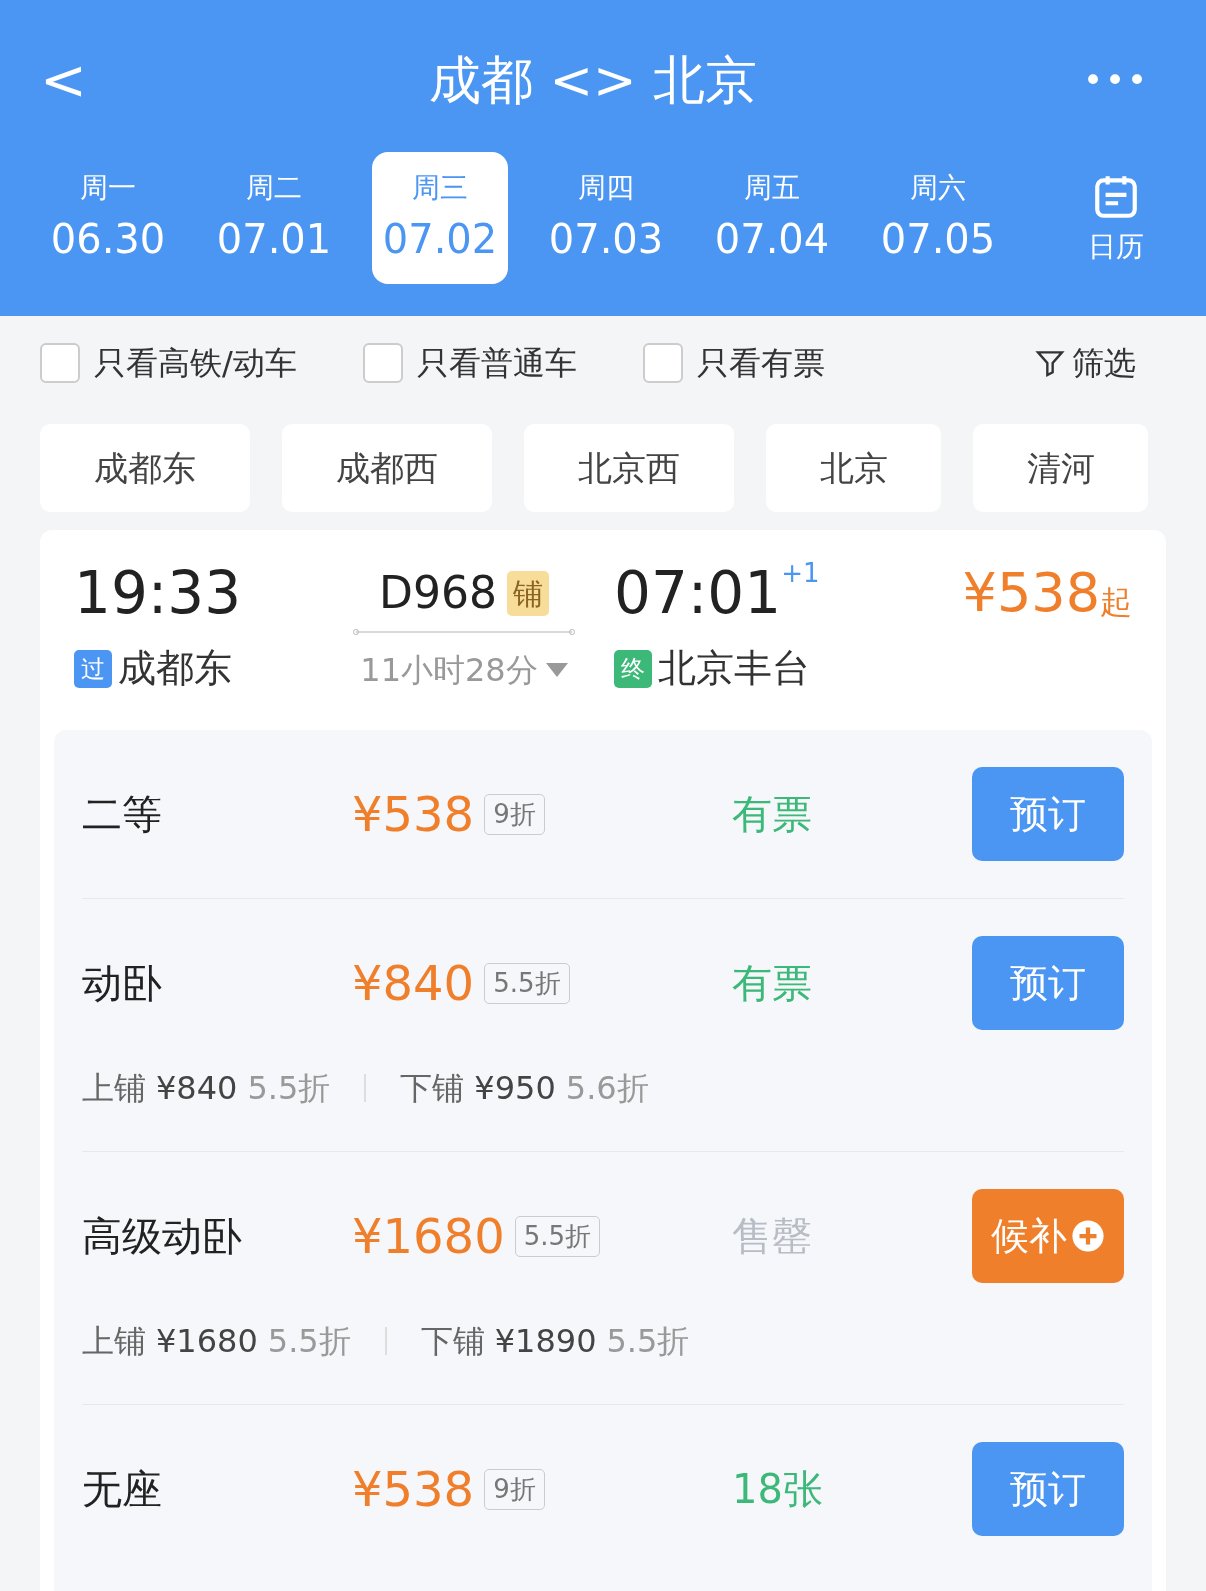  What do you see at coordinates (387, 468) in the screenshot?
I see `station-chip: 成都西` at bounding box center [387, 468].